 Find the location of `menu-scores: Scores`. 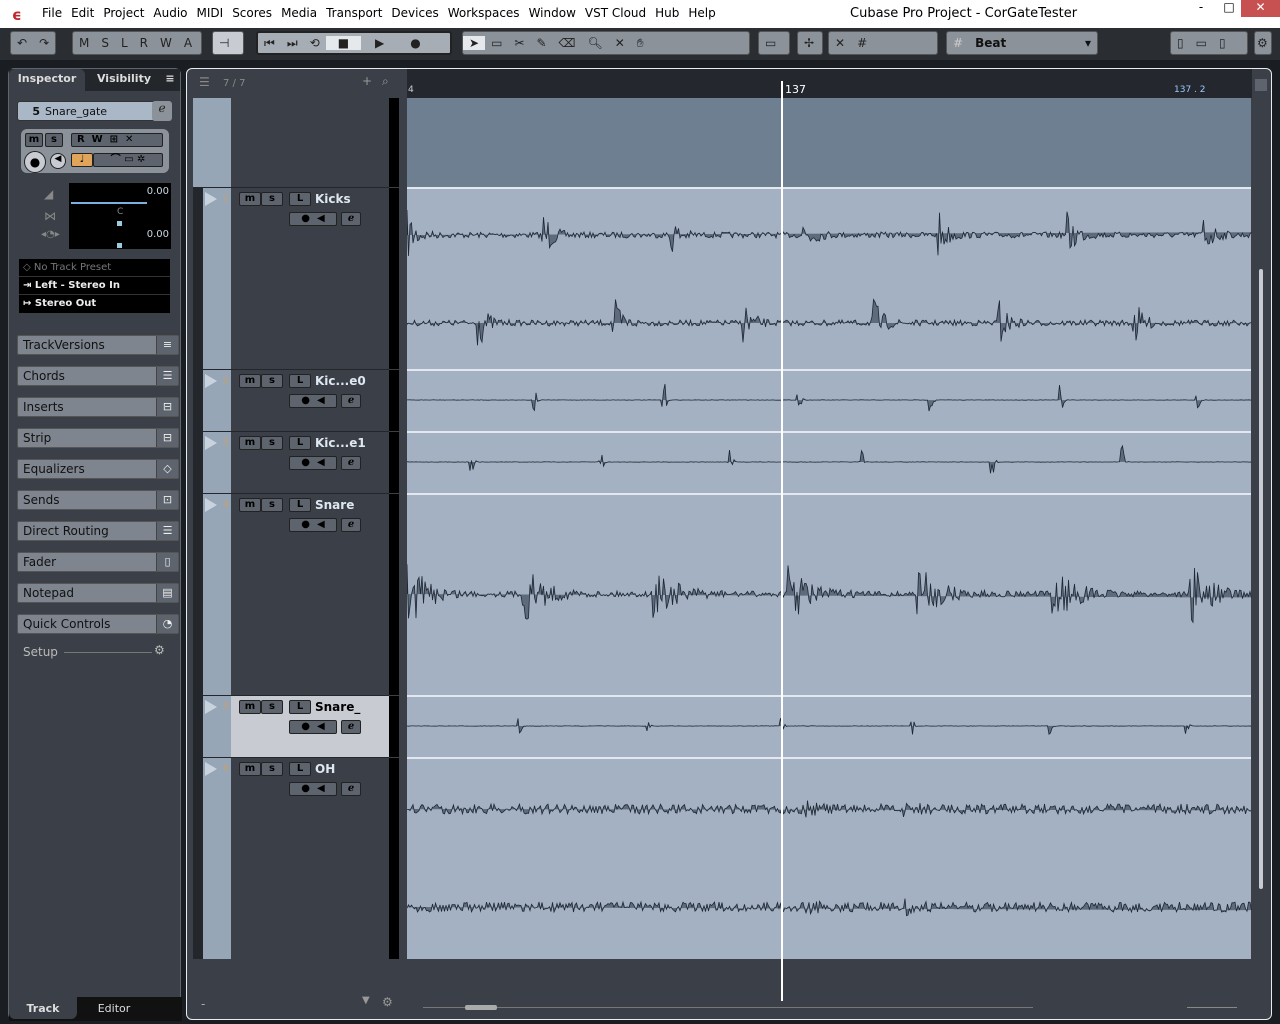

menu-scores: Scores is located at coordinates (252, 13).